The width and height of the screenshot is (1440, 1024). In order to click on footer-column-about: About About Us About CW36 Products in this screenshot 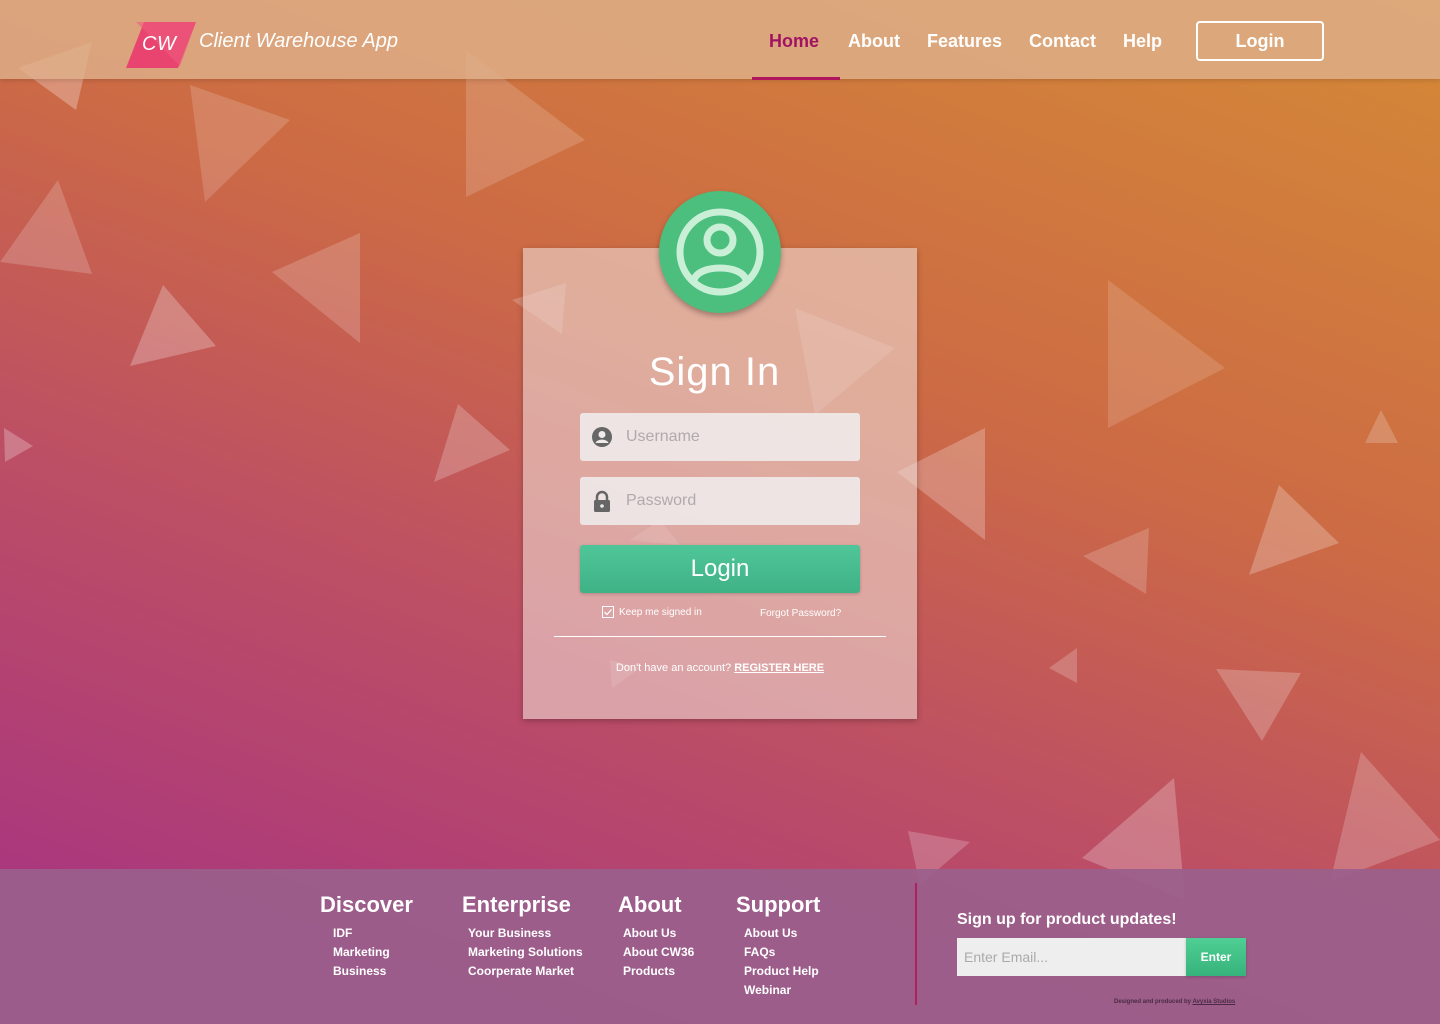, I will do `click(656, 936)`.